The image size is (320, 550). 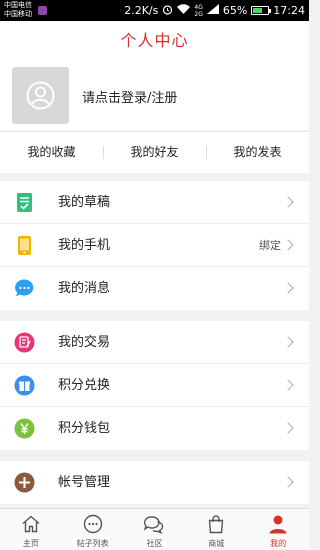 What do you see at coordinates (18, 5) in the screenshot?
I see `carrier-1: 中国电信` at bounding box center [18, 5].